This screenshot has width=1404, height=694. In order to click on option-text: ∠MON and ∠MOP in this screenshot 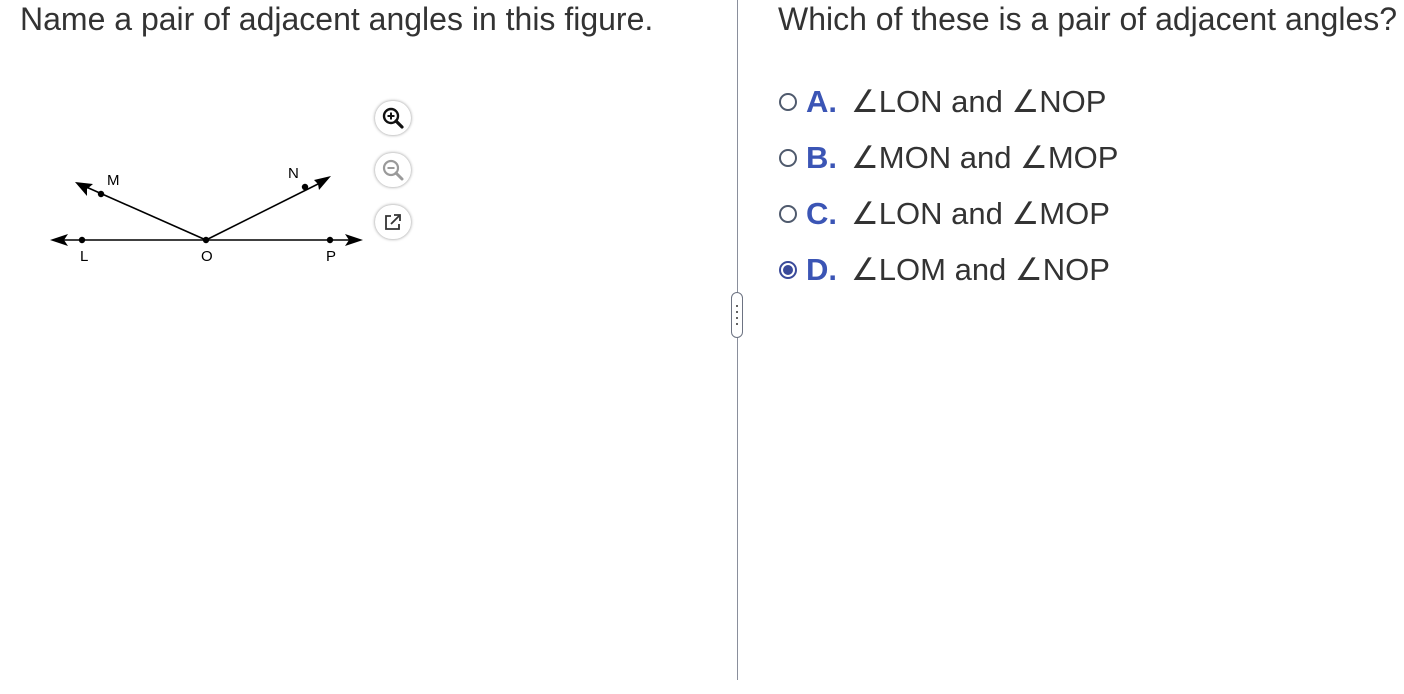, I will do `click(985, 157)`.